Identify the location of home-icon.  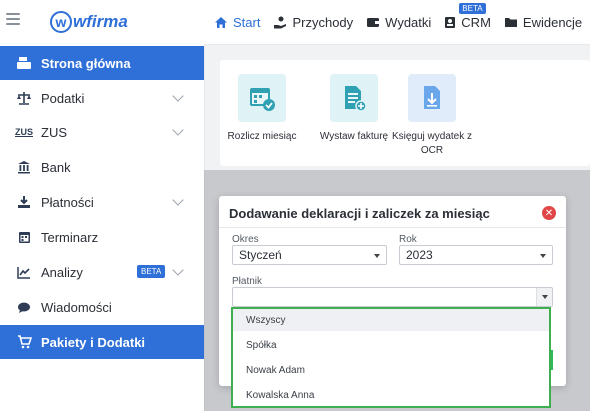
(221, 22).